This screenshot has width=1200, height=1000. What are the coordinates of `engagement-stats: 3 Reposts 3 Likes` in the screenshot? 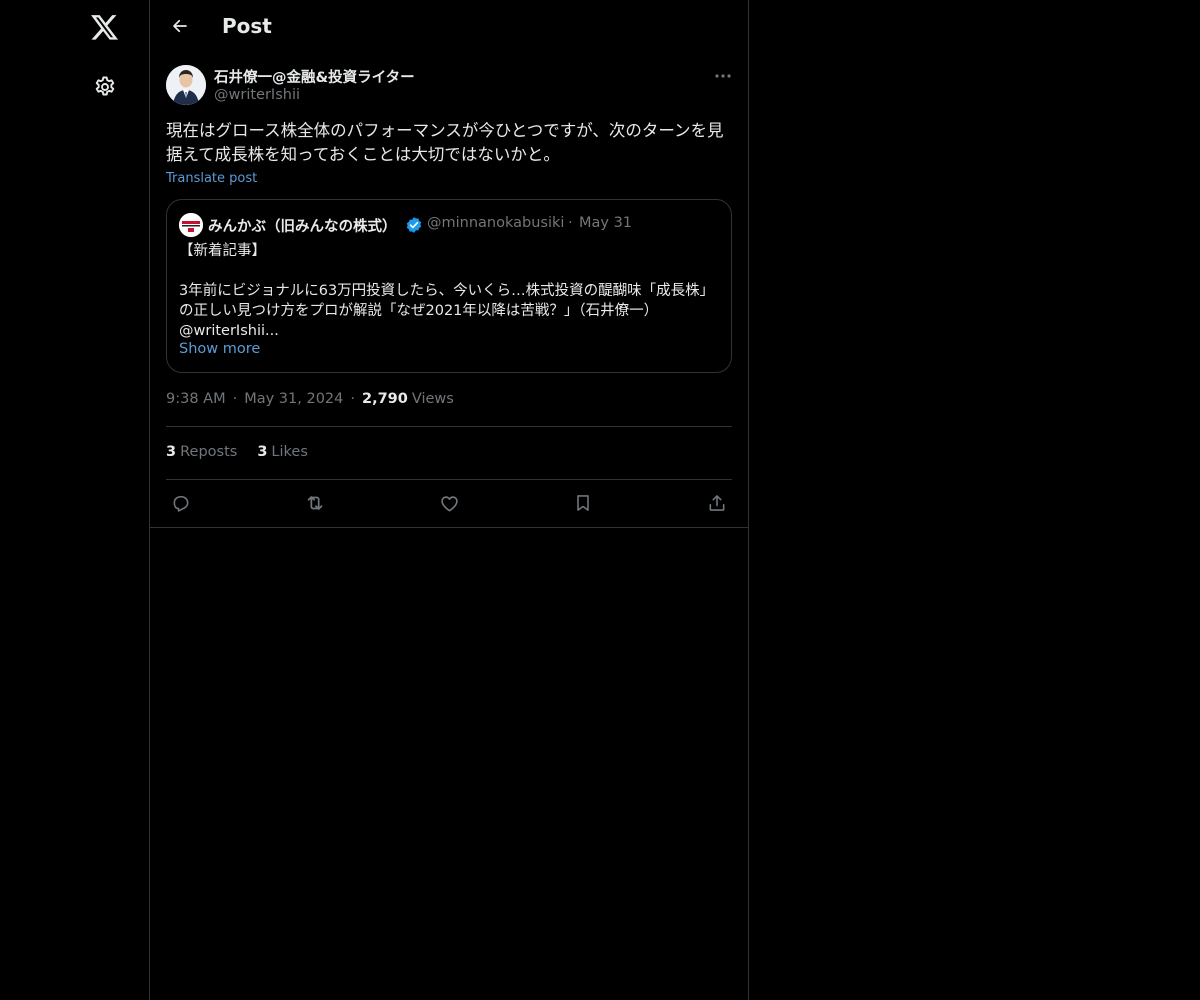 It's located at (237, 452).